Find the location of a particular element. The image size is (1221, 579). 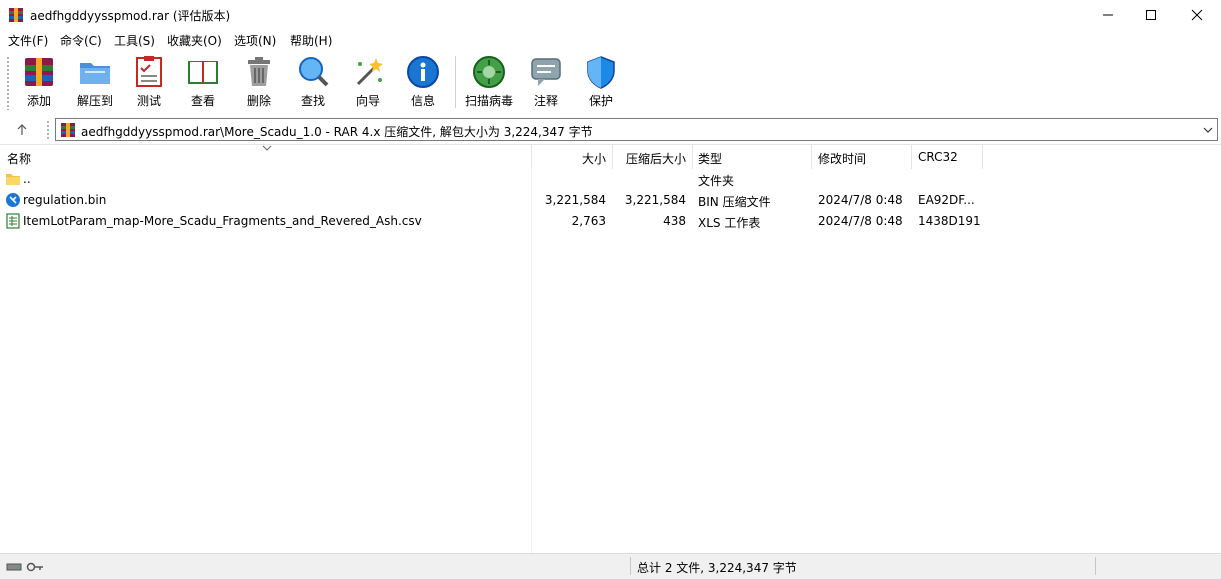

extract-label: 解压到 is located at coordinates (94, 101).